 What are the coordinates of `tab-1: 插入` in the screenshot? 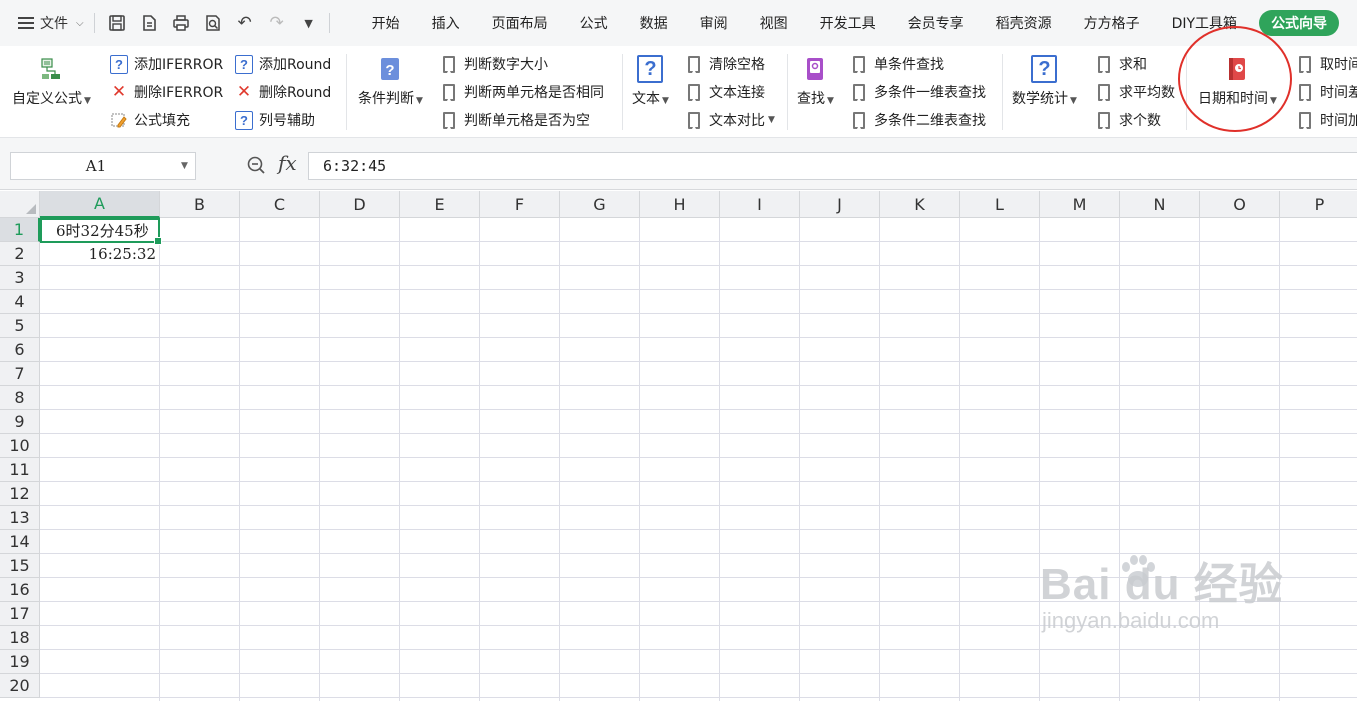 It's located at (446, 23).